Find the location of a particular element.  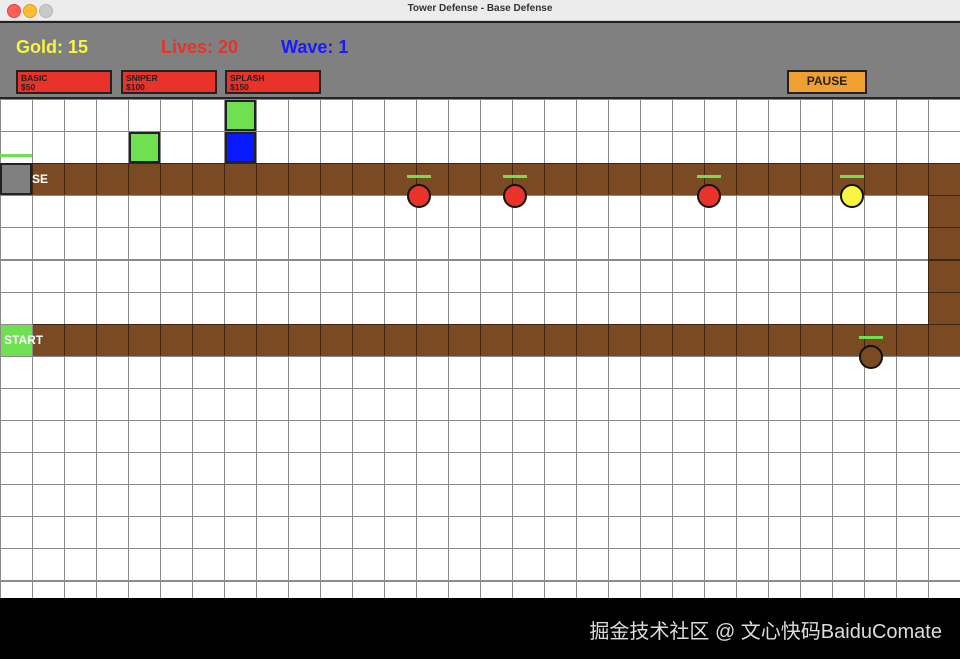

basic-tower-button: BASIC $50 is located at coordinates (64, 82).